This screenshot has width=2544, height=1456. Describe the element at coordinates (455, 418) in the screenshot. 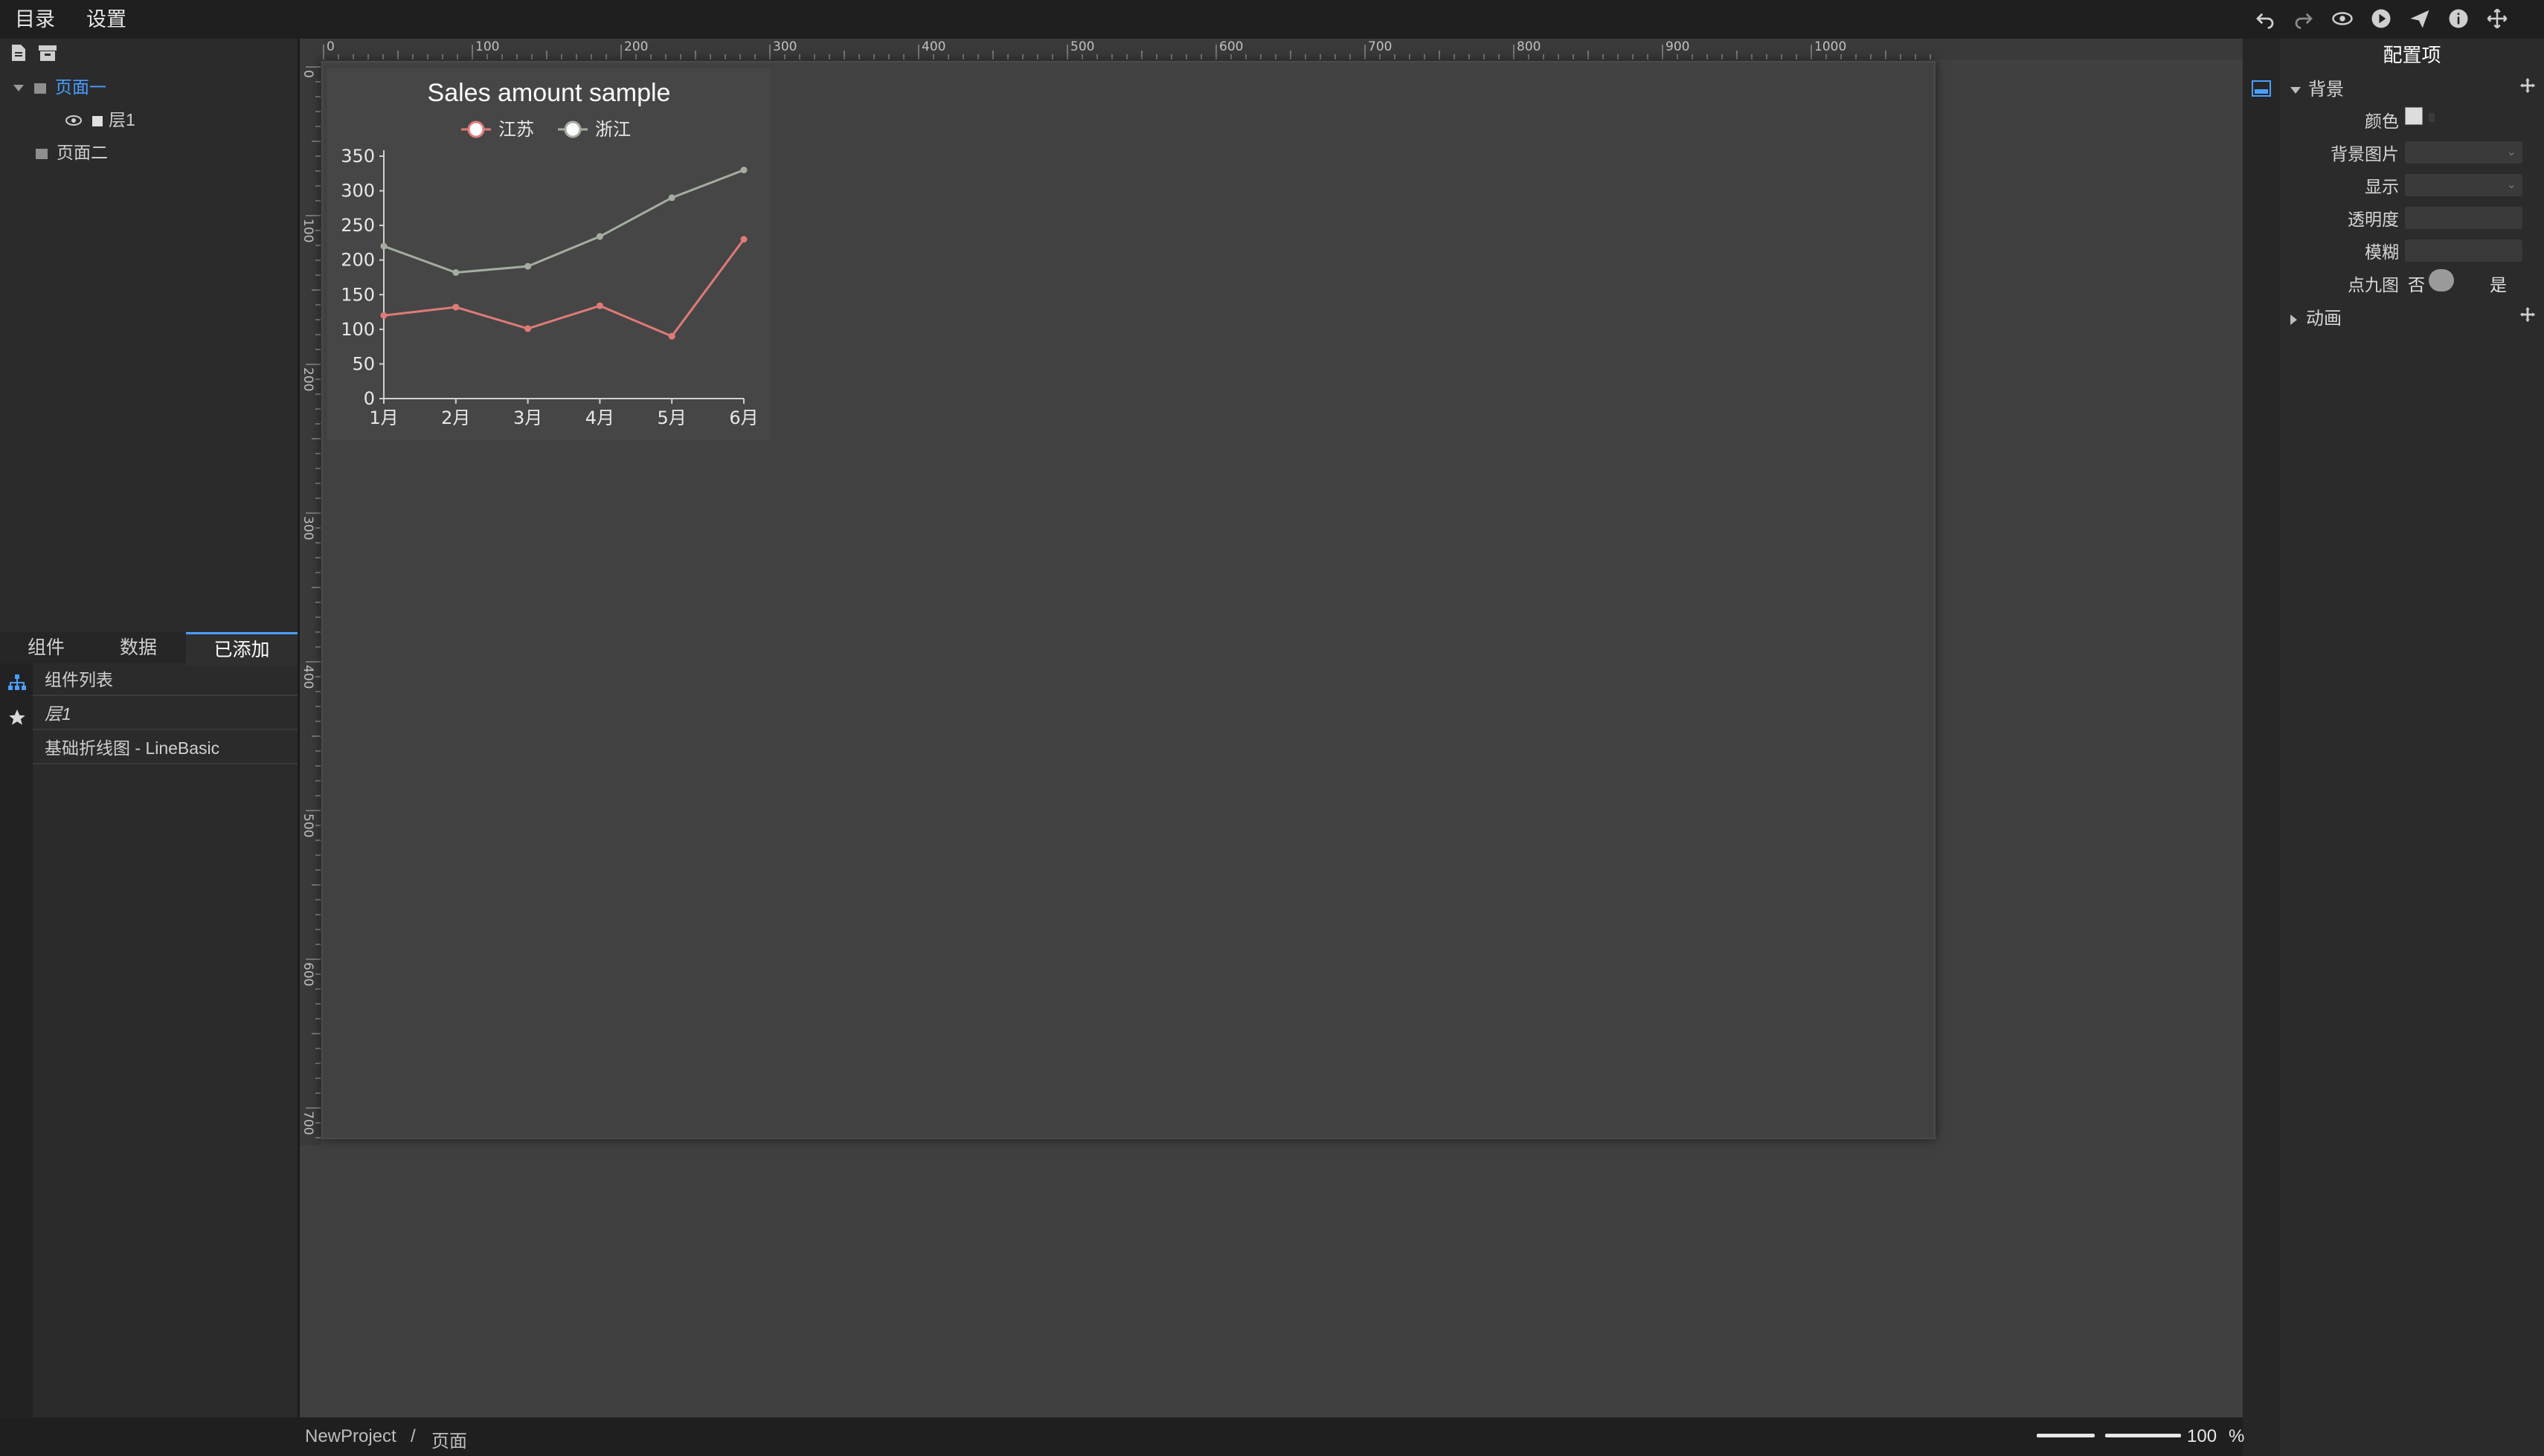

I see `x-tick-label: 2月` at that location.